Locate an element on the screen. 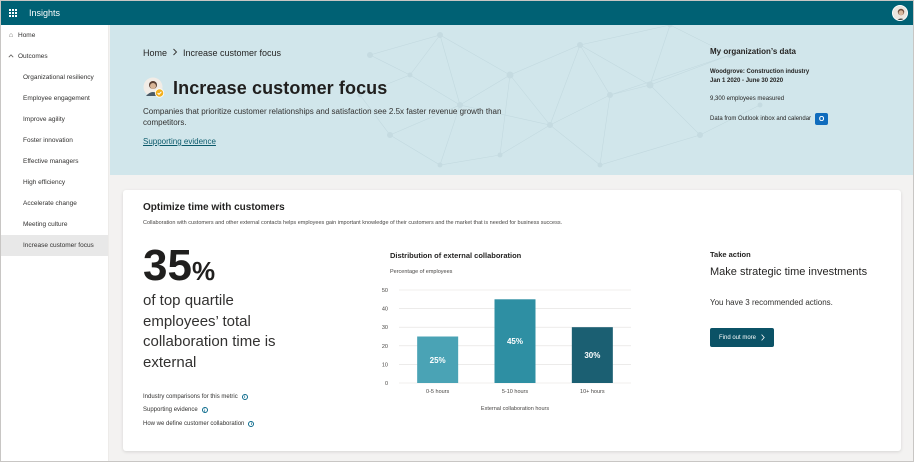  breadcrumb-home-link: Home is located at coordinates (155, 53).